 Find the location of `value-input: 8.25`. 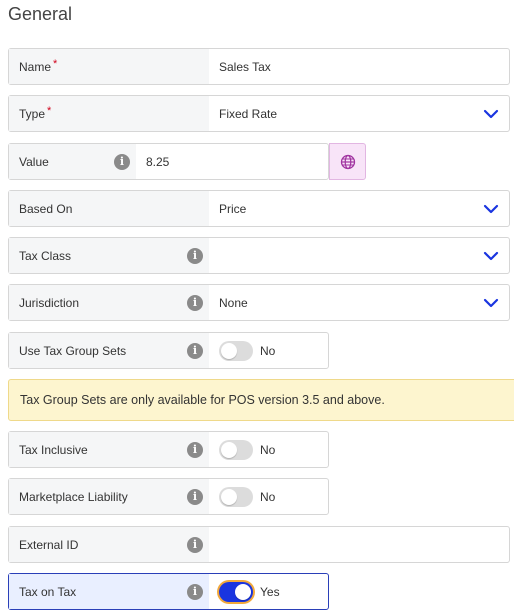

value-input: 8.25 is located at coordinates (157, 162).